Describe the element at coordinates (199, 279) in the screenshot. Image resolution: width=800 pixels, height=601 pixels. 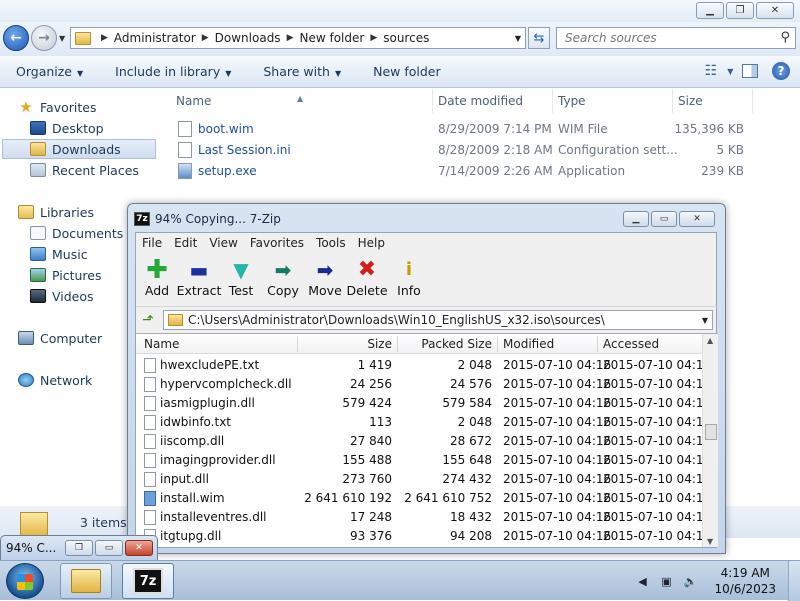
I see `extract-button: ▬ Extract` at that location.